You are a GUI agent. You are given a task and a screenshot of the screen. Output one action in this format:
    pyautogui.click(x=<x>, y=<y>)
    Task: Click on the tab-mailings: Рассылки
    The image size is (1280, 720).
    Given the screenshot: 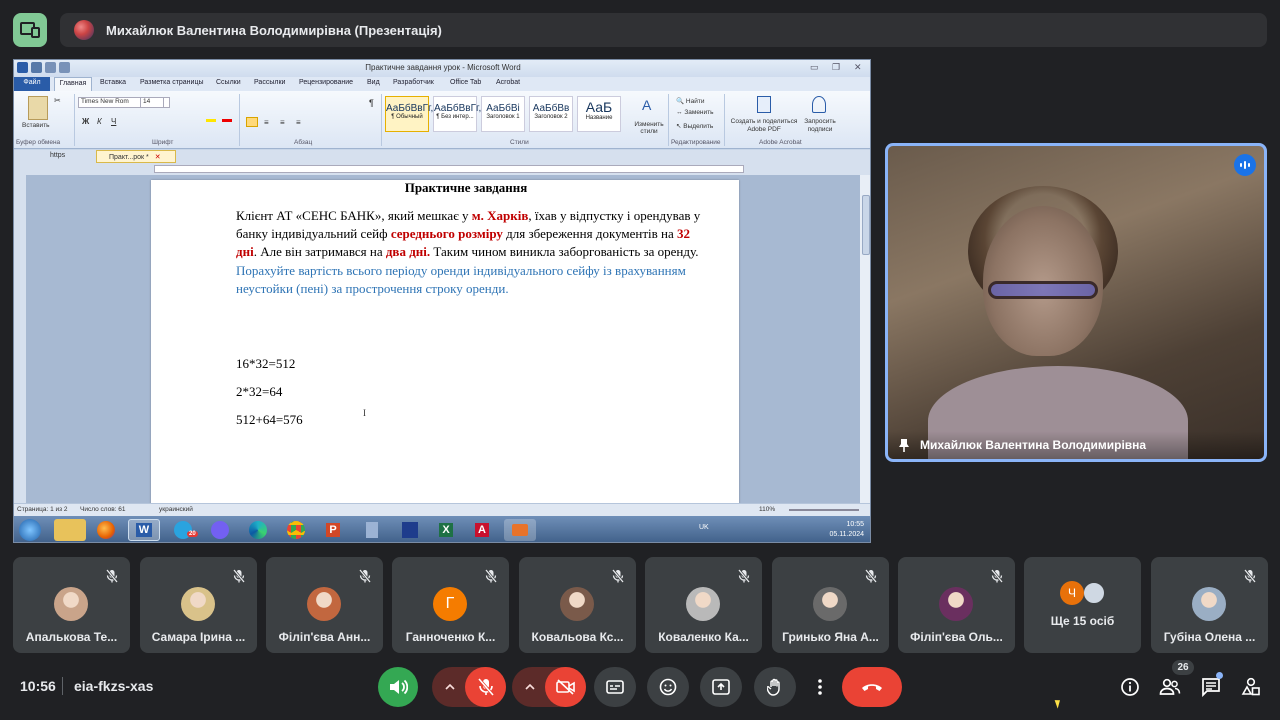 What is the action you would take?
    pyautogui.click(x=269, y=82)
    